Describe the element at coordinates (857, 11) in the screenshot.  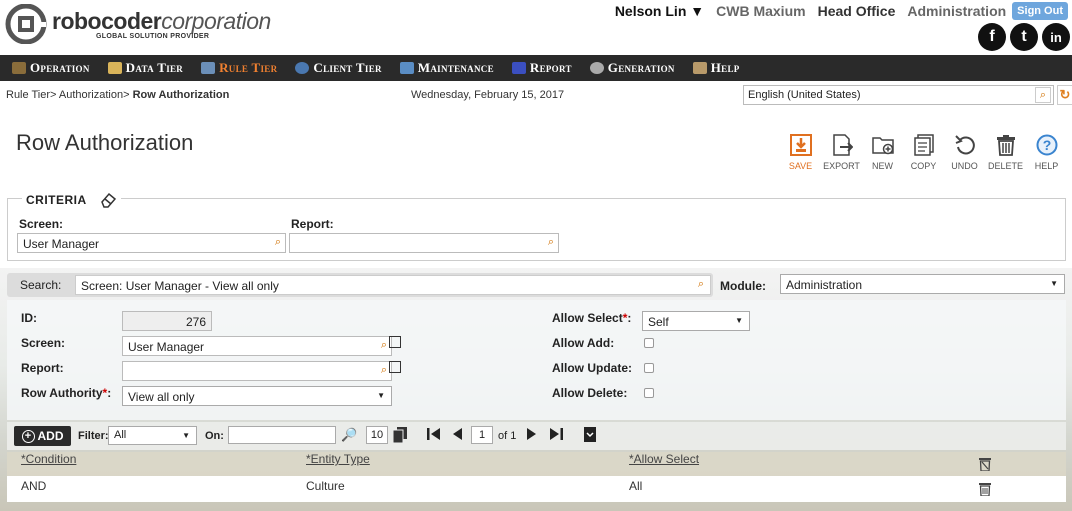
I see `office-link: Head Office` at that location.